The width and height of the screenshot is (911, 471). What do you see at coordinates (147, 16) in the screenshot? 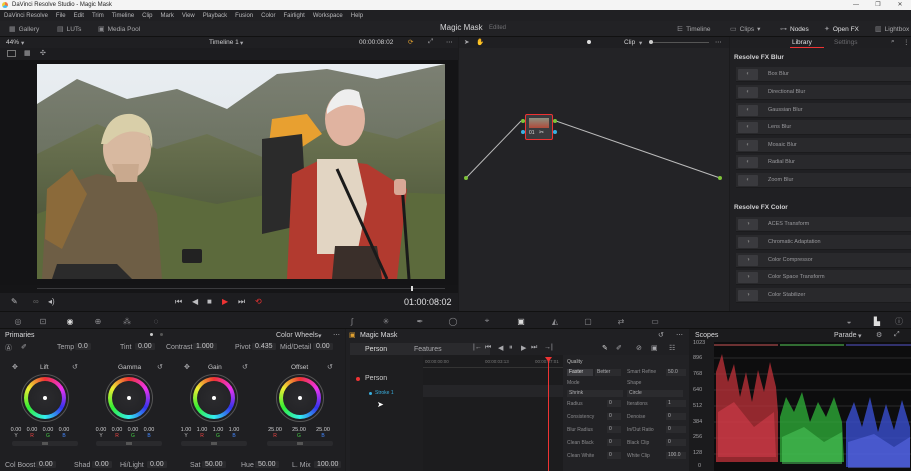
I see `menu-clip: Clip` at bounding box center [147, 16].